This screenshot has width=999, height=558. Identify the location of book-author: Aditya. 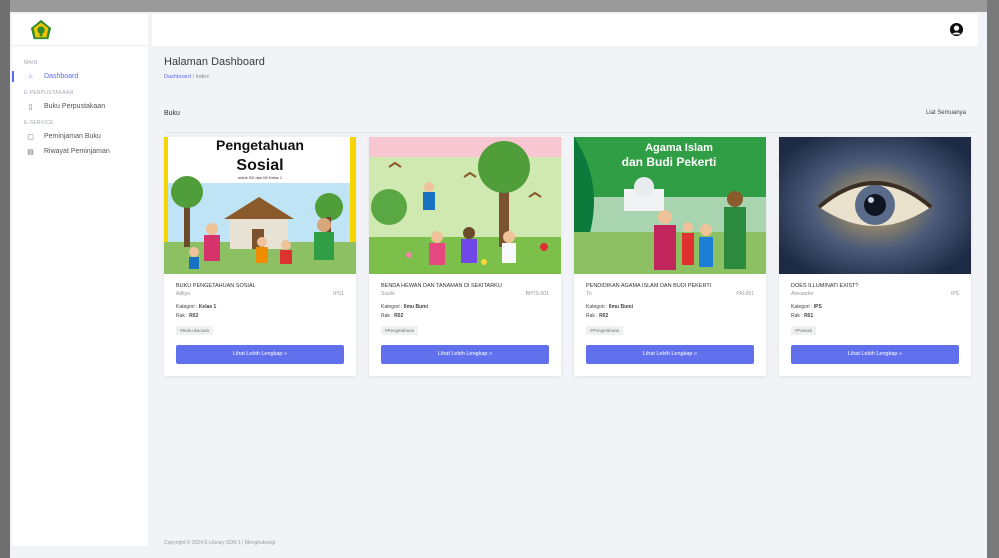
(183, 294).